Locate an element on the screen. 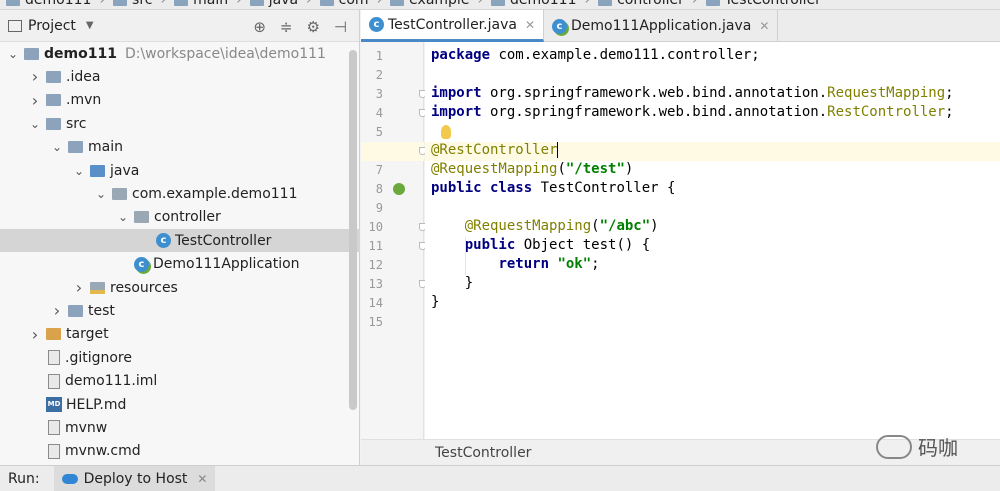 The height and width of the screenshot is (491, 1000). tab-demo111application: c Demo111Application.java ✕ is located at coordinates (661, 26).